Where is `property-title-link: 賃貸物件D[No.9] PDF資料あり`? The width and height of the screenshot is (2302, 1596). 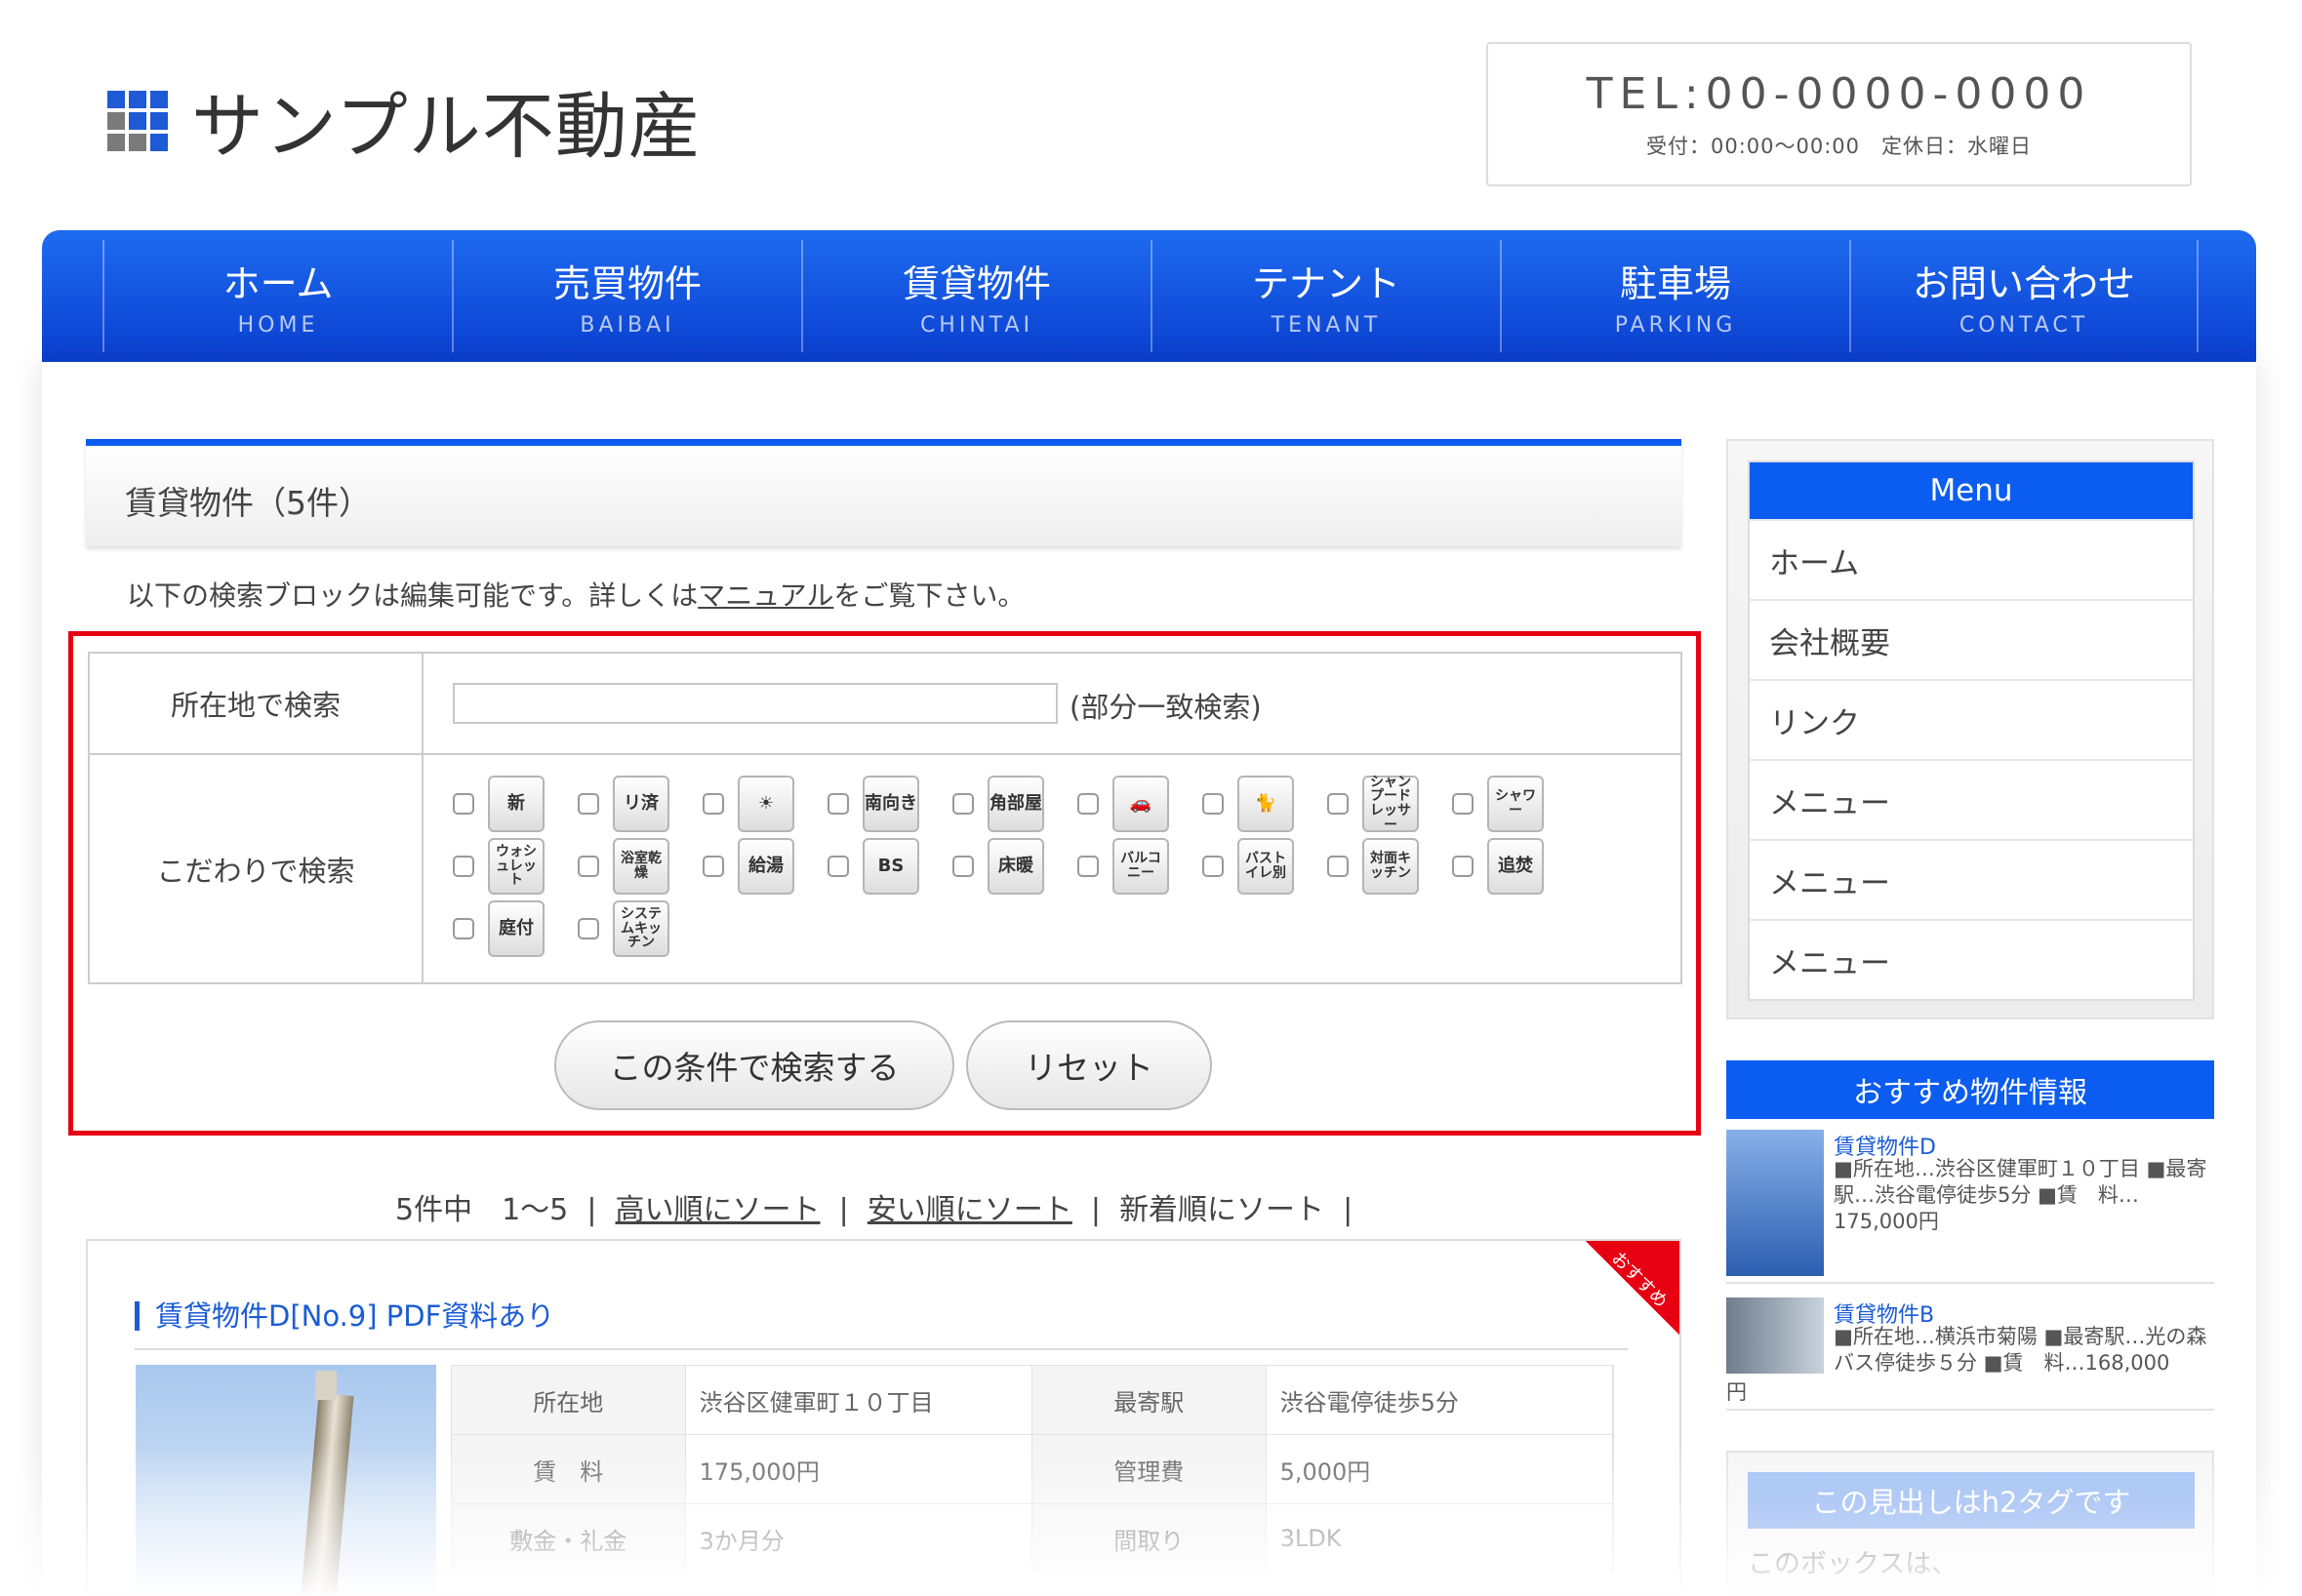
property-title-link: 賃貸物件D[No.9] PDF資料あり is located at coordinates (345, 1316).